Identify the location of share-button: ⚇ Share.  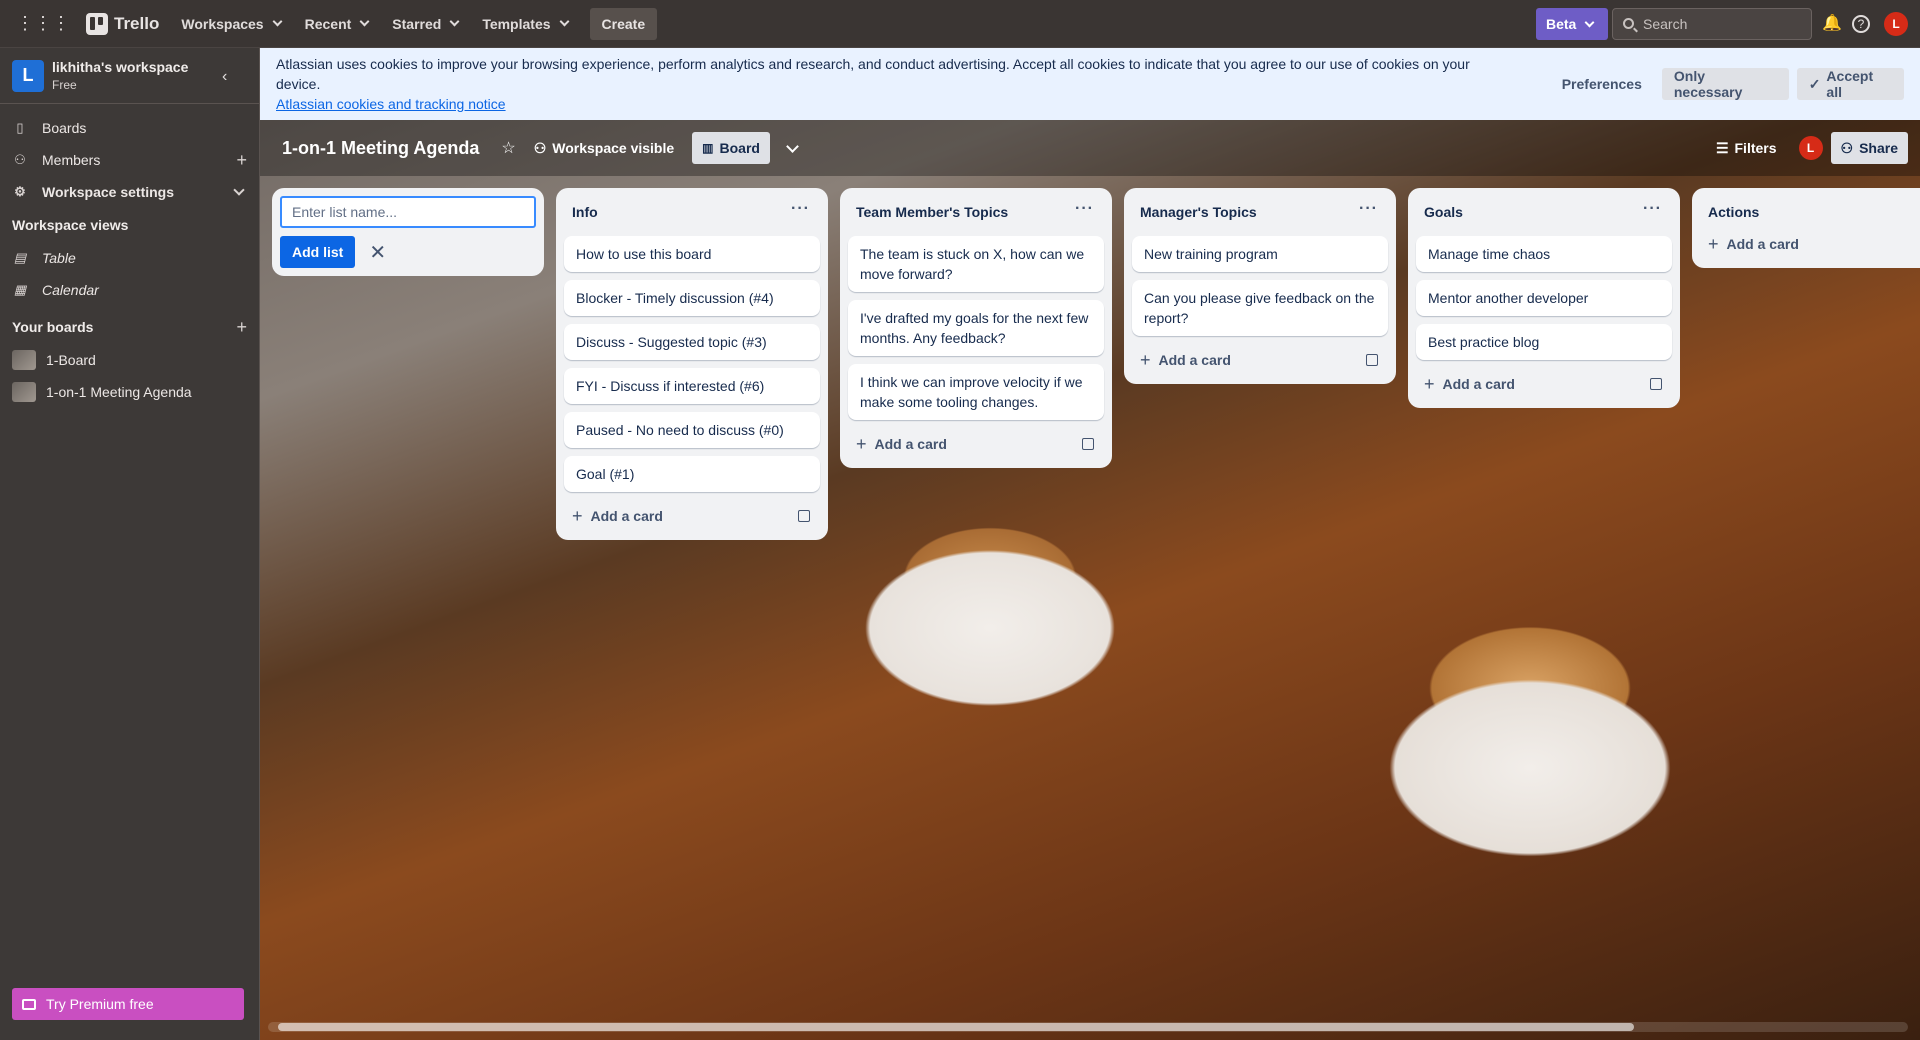
(1869, 148).